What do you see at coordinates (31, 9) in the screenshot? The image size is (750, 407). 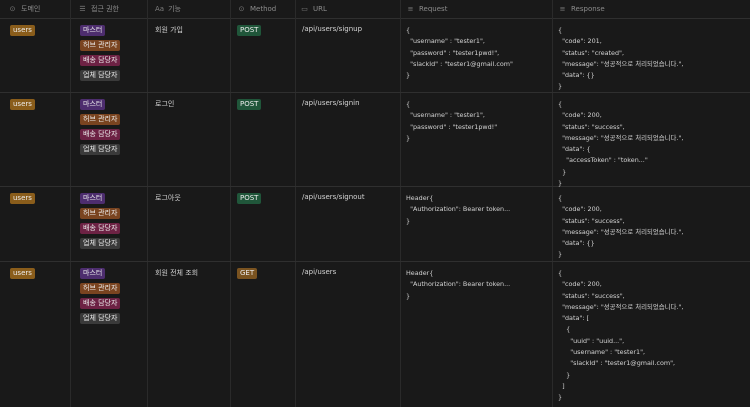 I see `column-header-label: 도메인` at bounding box center [31, 9].